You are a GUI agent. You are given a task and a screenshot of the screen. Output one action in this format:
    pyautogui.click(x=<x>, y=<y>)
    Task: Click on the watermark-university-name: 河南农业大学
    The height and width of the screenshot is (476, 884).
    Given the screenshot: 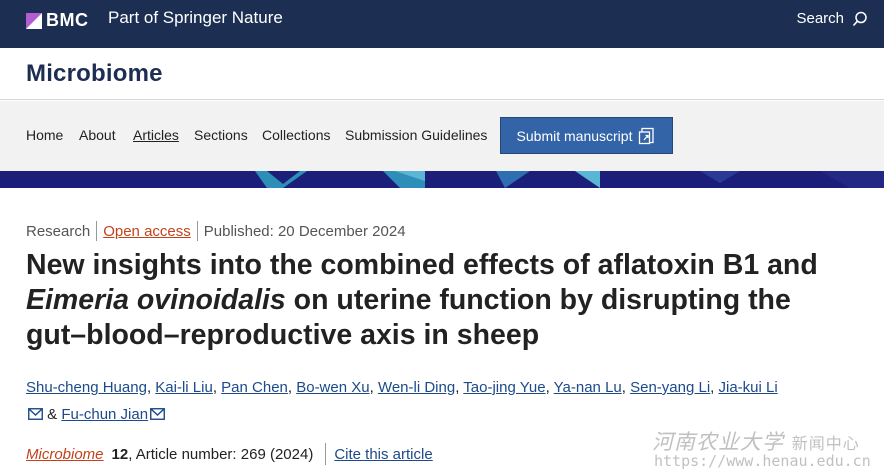 What is the action you would take?
    pyautogui.click(x=718, y=442)
    